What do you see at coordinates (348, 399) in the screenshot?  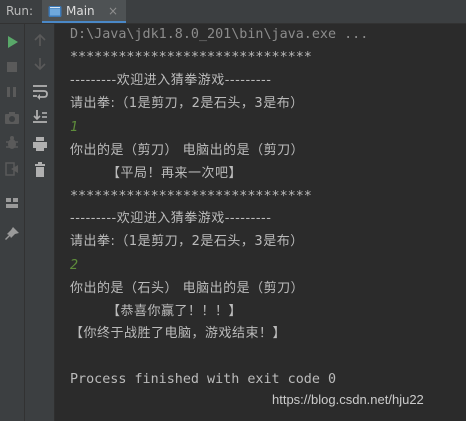 I see `watermark: https://blog.csdn.net/hju22` at bounding box center [348, 399].